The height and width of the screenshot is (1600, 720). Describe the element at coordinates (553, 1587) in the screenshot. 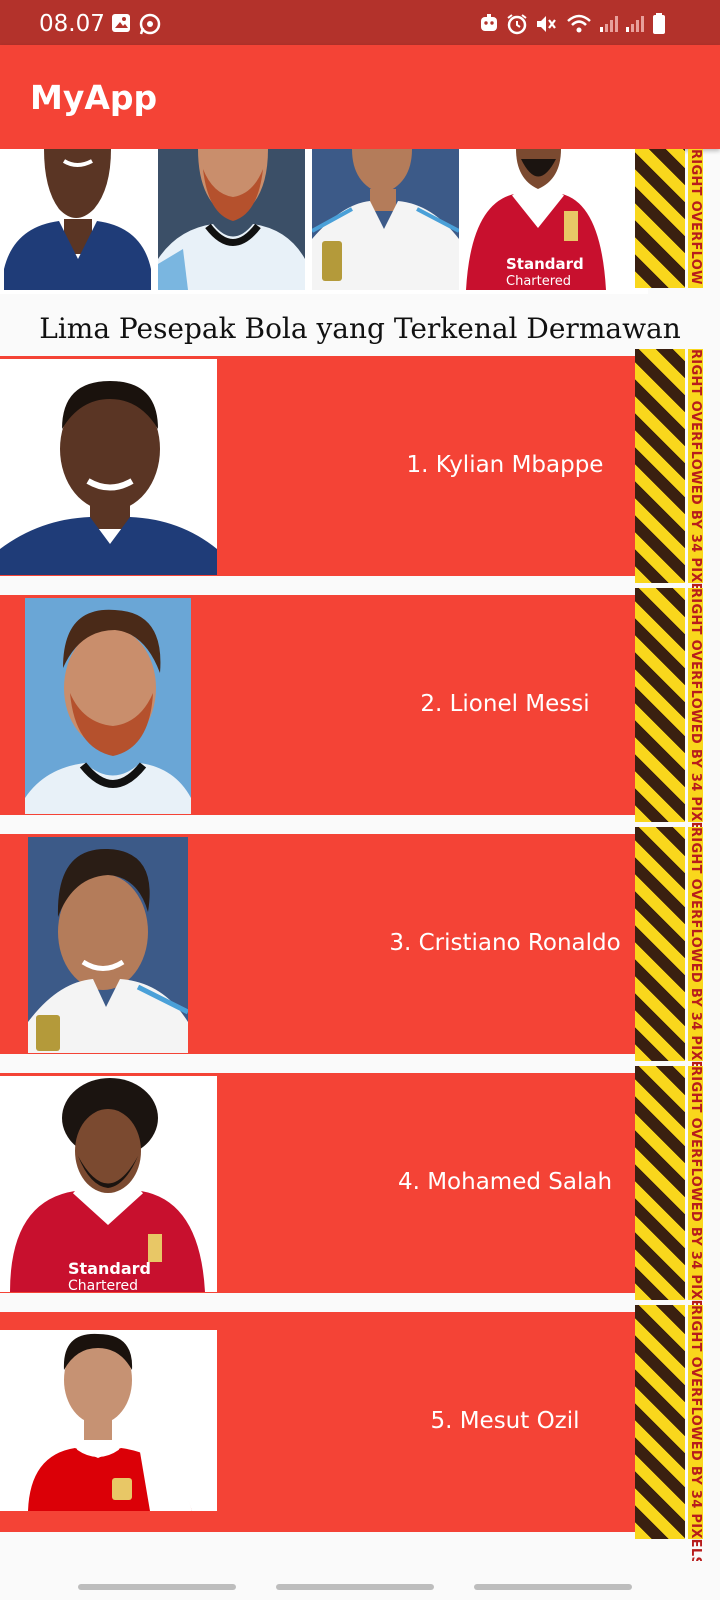

I see `nav-recents-handle` at that location.